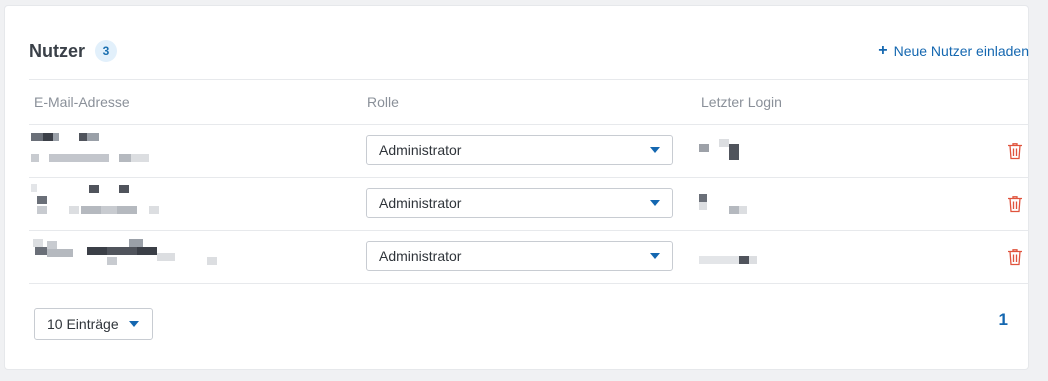  Describe the element at coordinates (1003, 320) in the screenshot. I see `pagination-page-1: 1` at that location.